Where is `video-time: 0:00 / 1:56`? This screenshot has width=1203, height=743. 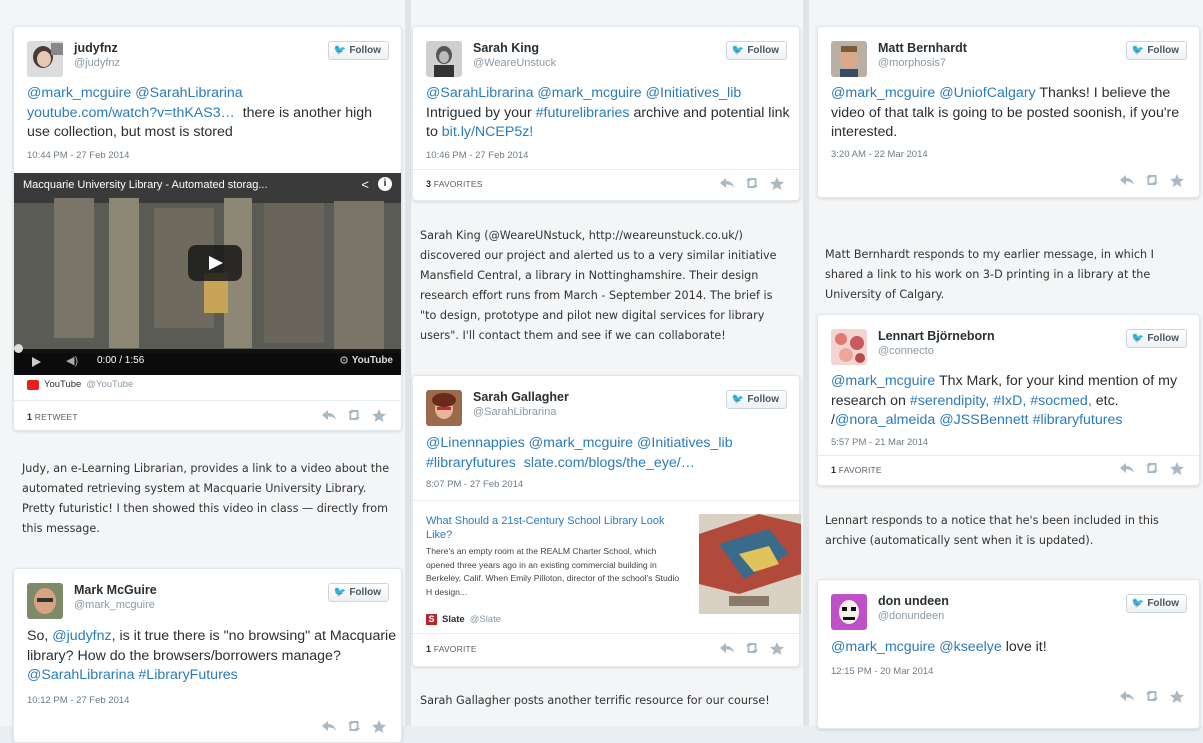
video-time: 0:00 / 1:56 is located at coordinates (121, 360).